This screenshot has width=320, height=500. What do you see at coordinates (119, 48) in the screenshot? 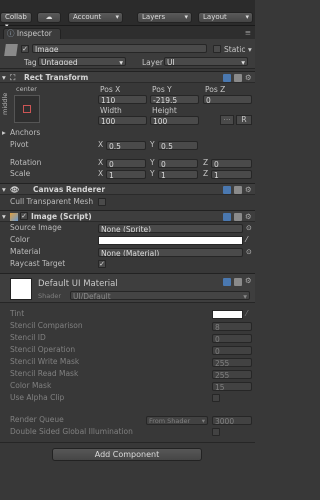
I see `object-name-field: Image` at bounding box center [119, 48].